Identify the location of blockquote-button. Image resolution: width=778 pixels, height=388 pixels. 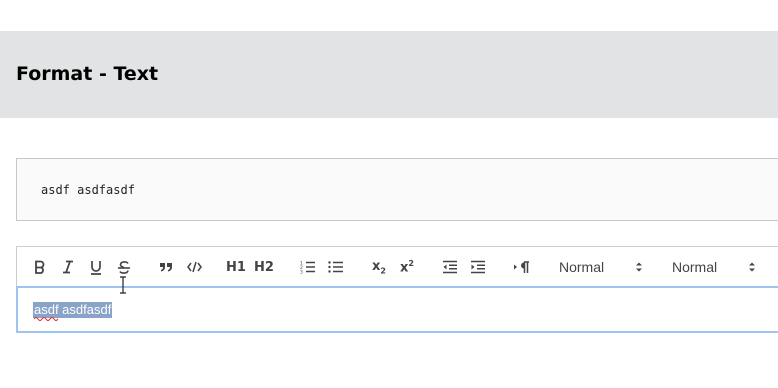
(166, 267).